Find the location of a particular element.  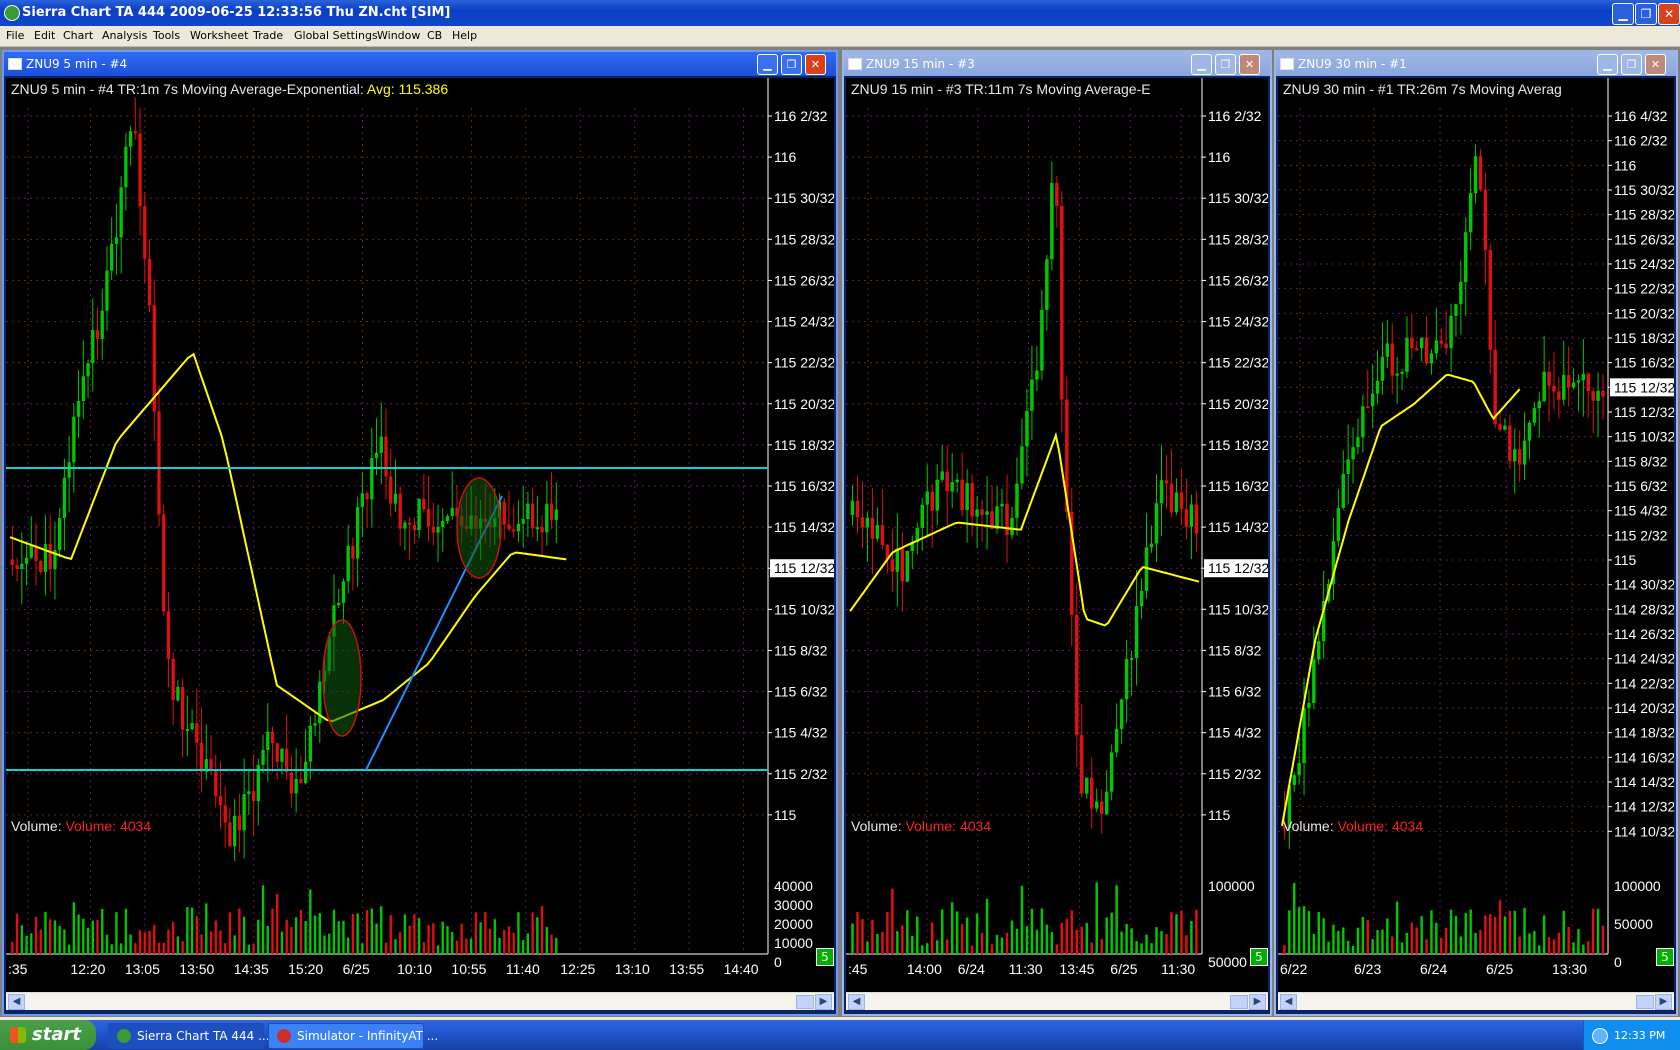

price-tick-label: 114 20/32 is located at coordinates (1644, 708).